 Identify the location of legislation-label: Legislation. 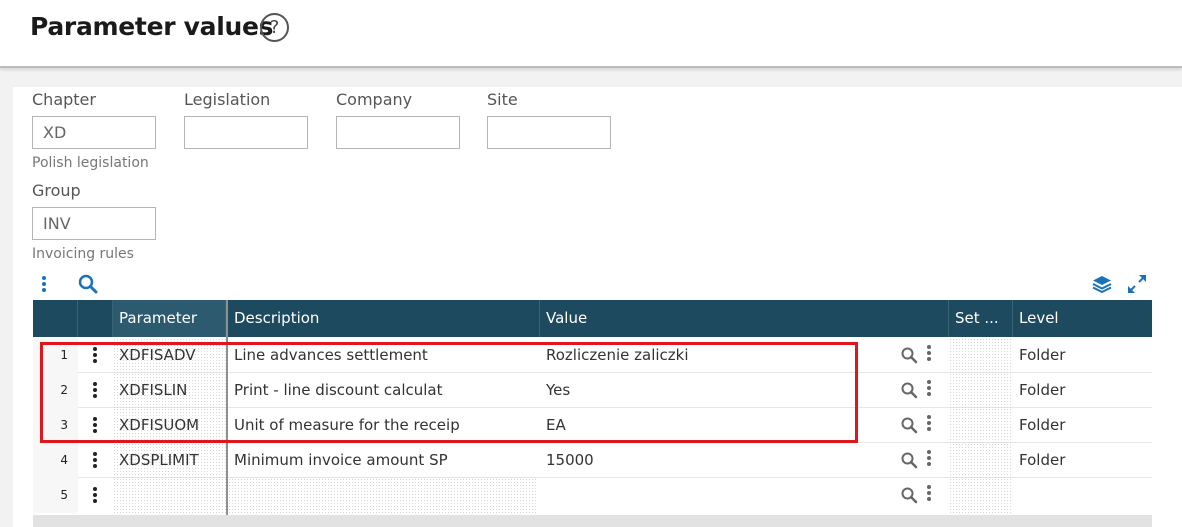
(227, 99).